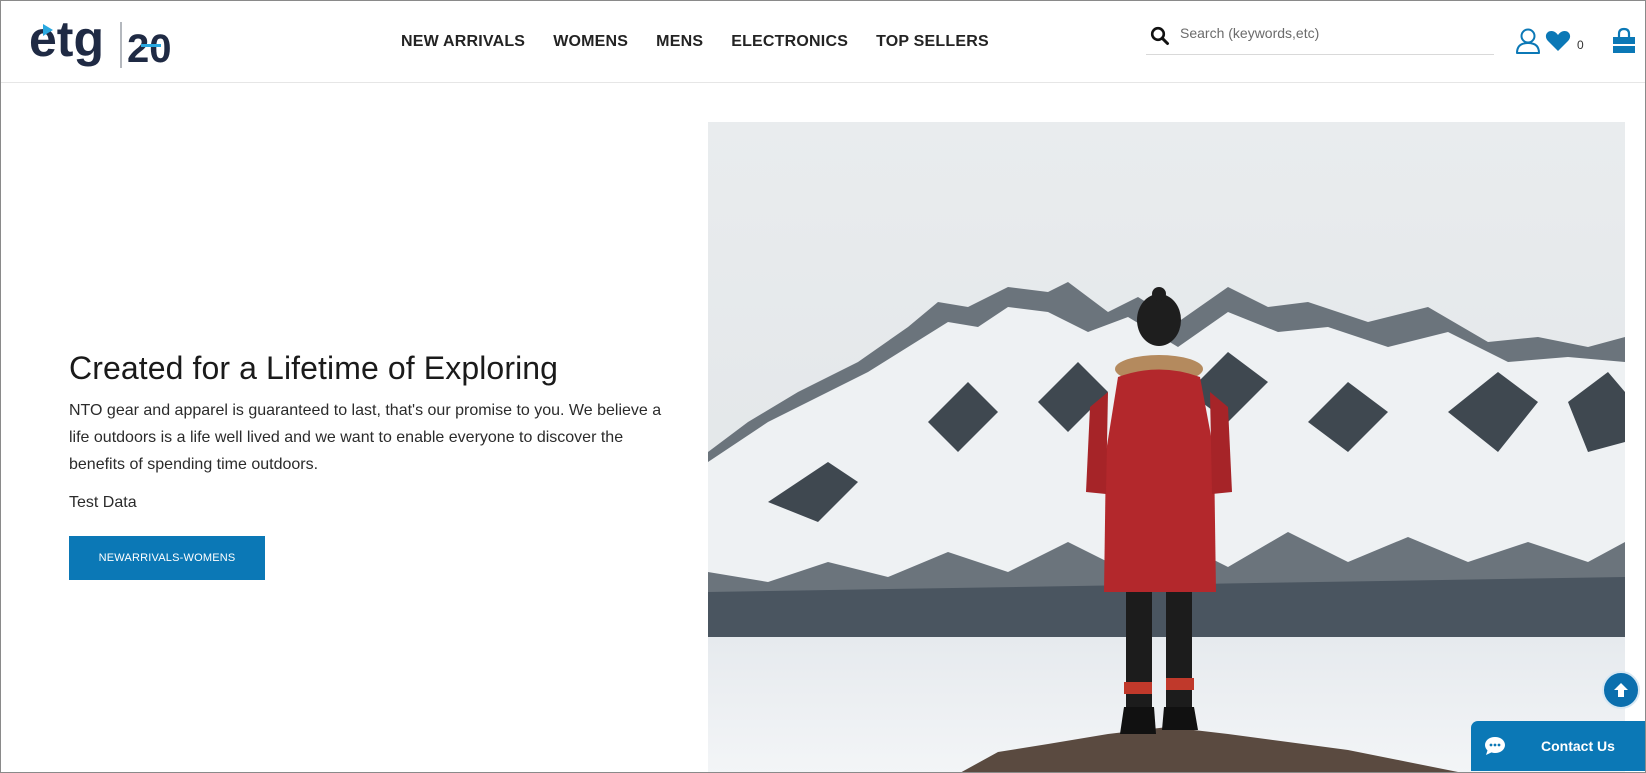  I want to click on header-actions: 0, so click(1576, 41).